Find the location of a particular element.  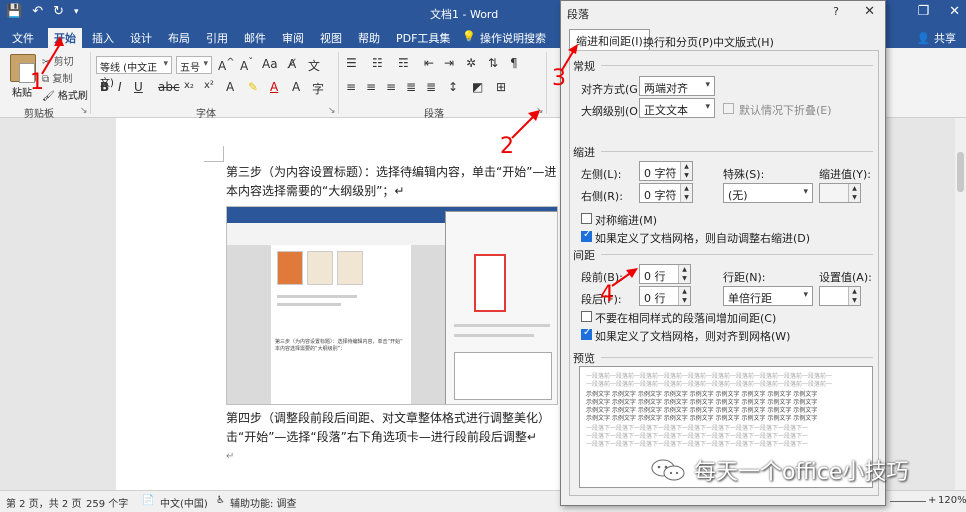

show-marks-icon: ¶ is located at coordinates (514, 63).